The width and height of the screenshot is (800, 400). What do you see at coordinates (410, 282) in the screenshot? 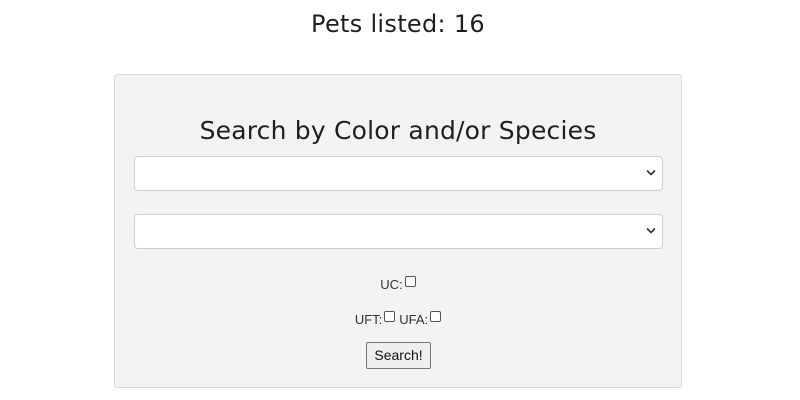
I see `uc-checkbox` at bounding box center [410, 282].